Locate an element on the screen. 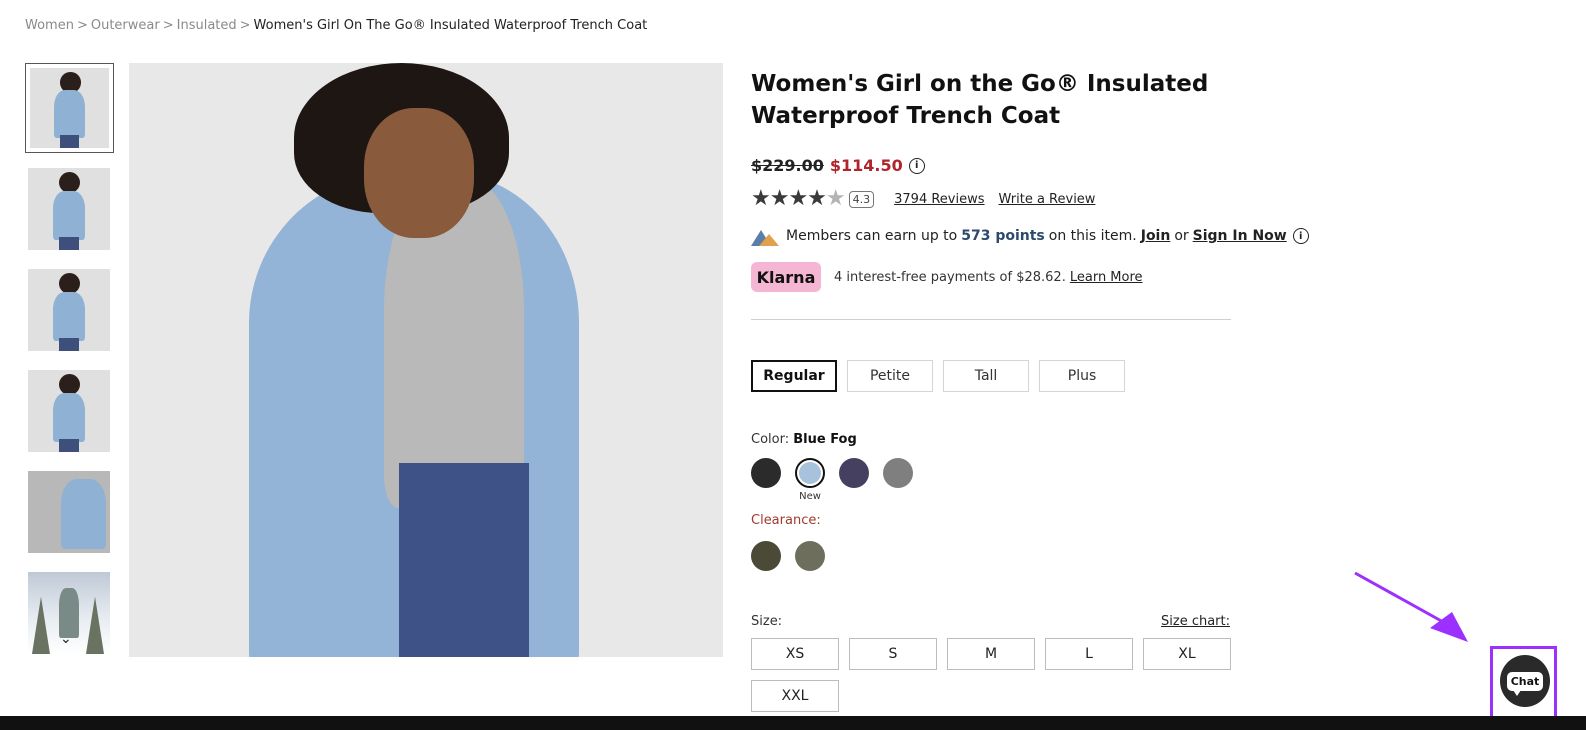 Image resolution: width=1586 pixels, height=730 pixels. members-text-after: on this item. is located at coordinates (1092, 236).